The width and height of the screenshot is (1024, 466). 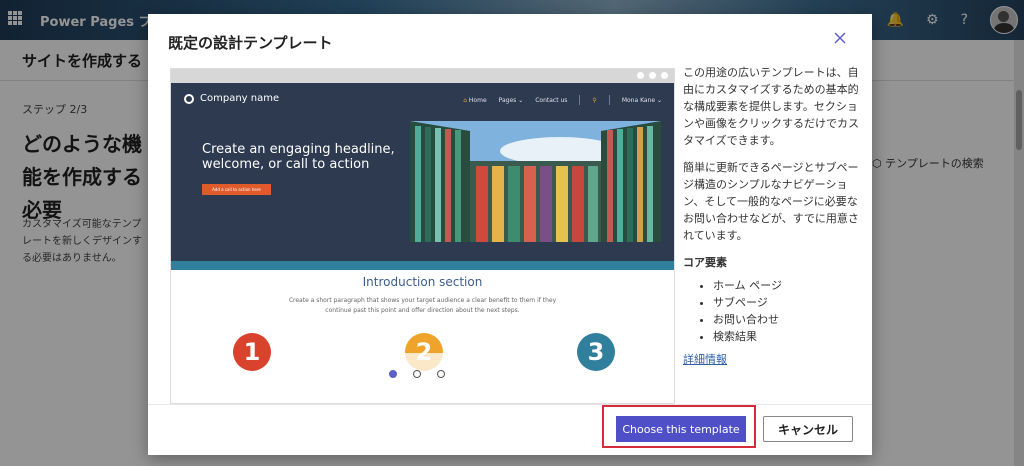 What do you see at coordinates (808, 429) in the screenshot?
I see `cancel-button: キャンセル` at bounding box center [808, 429].